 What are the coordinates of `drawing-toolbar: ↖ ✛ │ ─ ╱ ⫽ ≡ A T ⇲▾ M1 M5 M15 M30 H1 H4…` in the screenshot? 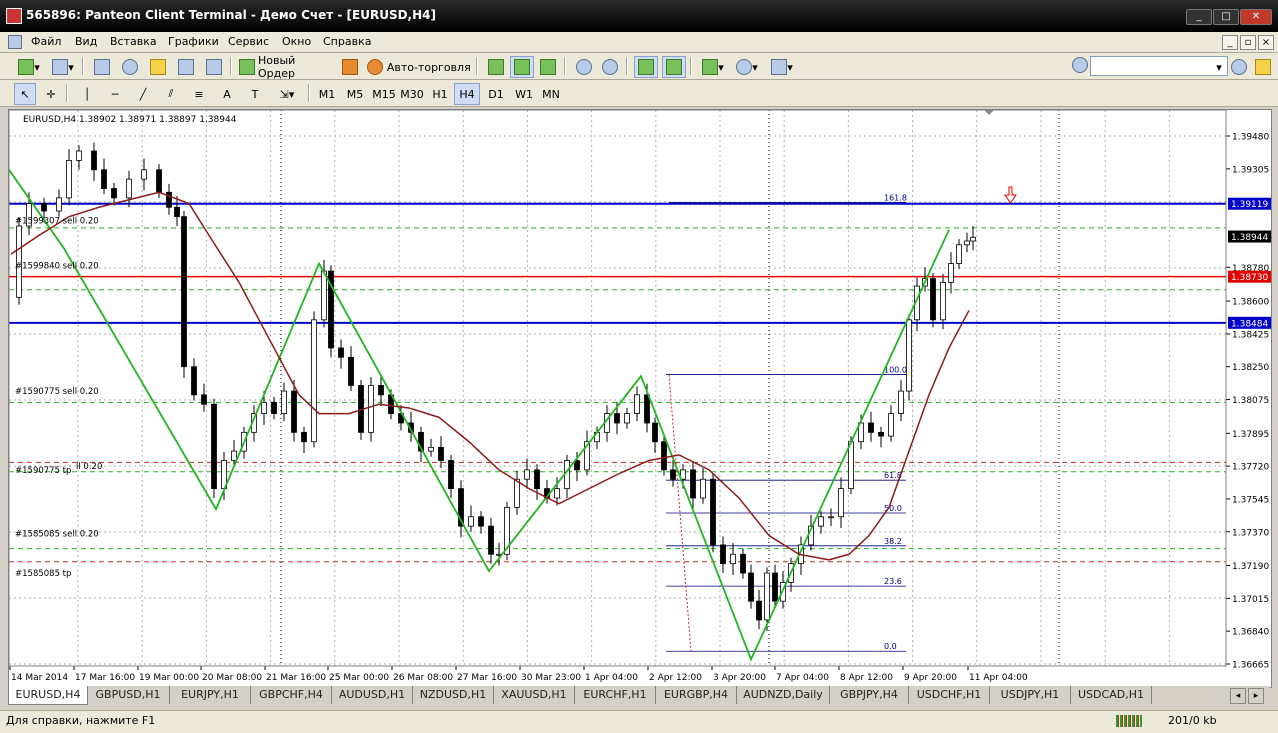 It's located at (639, 93).